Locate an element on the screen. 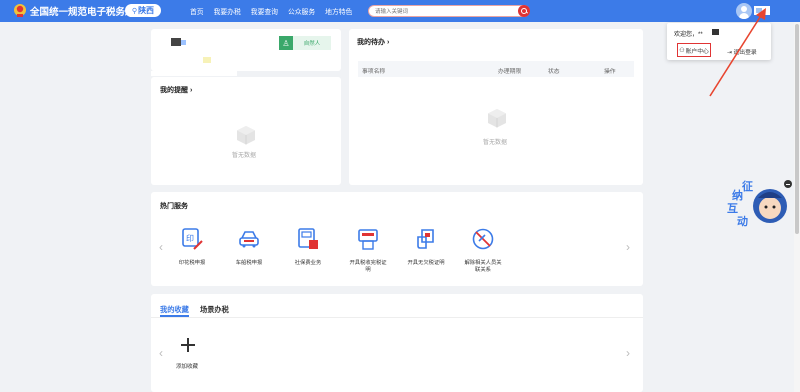 Image resolution: width=800 pixels, height=392 pixels. svg-text: 印 is located at coordinates (190, 238).